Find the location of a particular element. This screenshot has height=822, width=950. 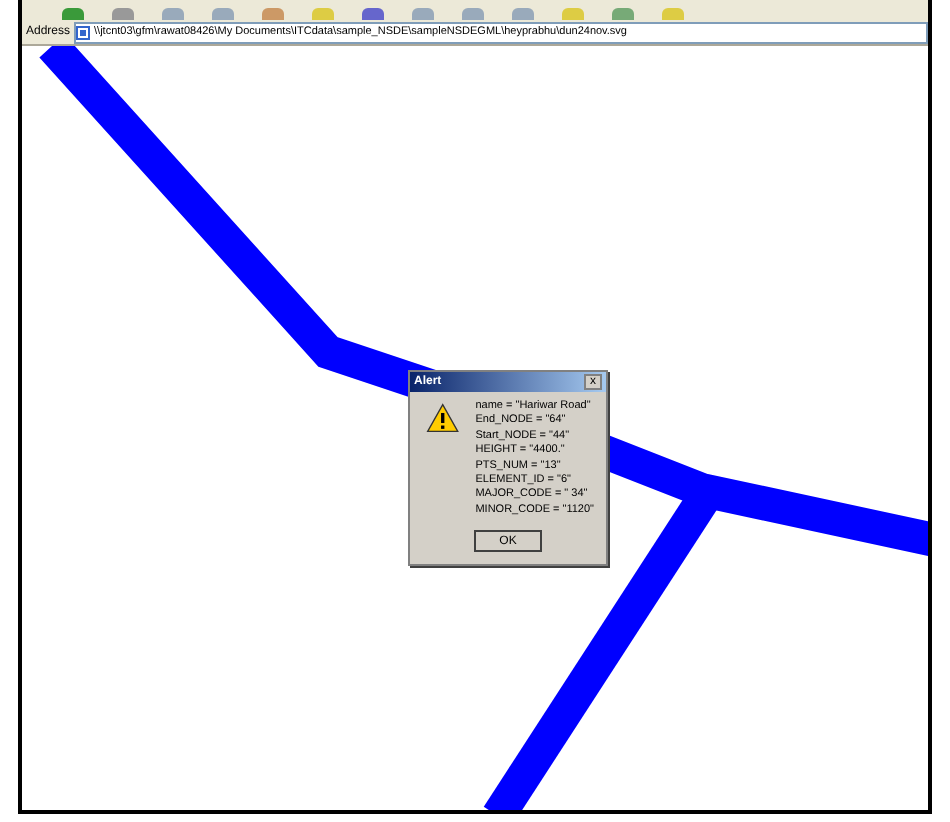

warning-icon is located at coordinates (443, 418).